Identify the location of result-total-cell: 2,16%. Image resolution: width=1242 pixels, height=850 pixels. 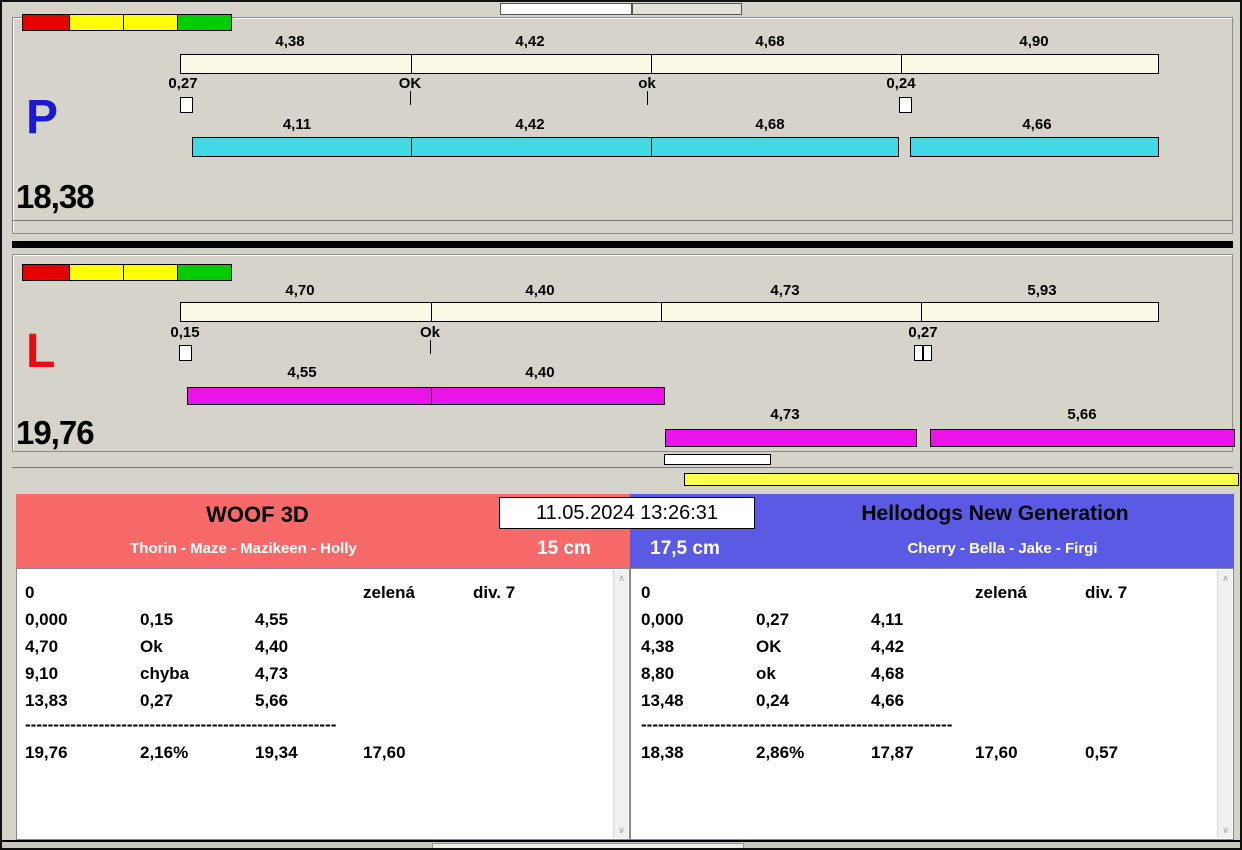
(164, 752).